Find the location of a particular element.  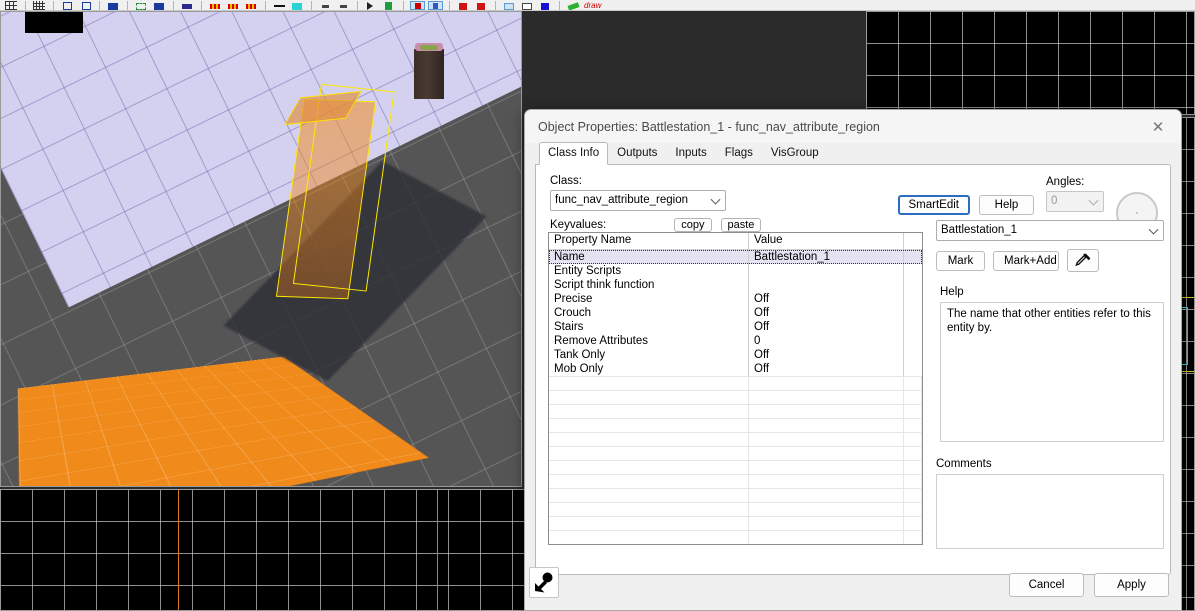

cell-property-name: Precise is located at coordinates (649, 299).